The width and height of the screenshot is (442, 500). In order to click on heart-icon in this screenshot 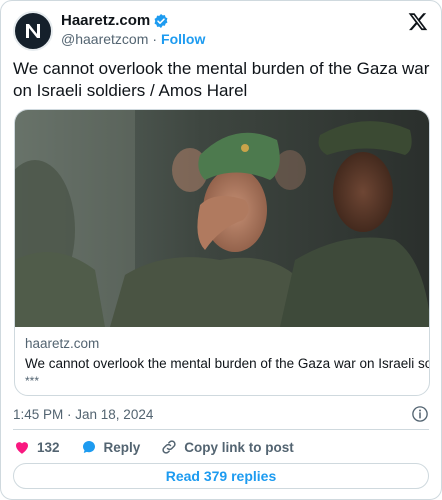, I will do `click(22, 448)`.